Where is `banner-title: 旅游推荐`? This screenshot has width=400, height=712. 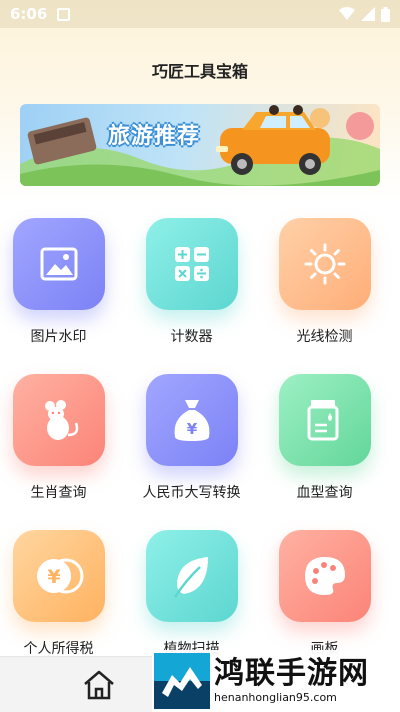
banner-title: 旅游推荐 is located at coordinates (154, 136).